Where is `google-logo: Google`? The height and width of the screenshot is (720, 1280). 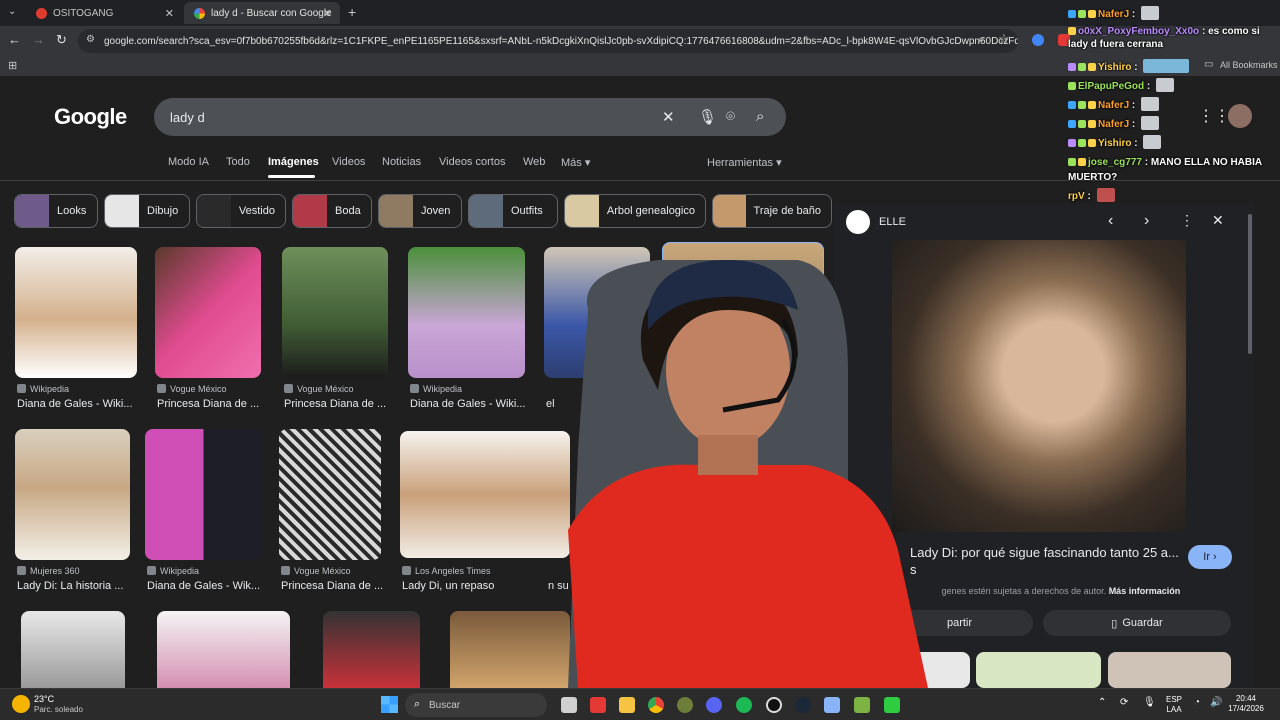 google-logo: Google is located at coordinates (90, 117).